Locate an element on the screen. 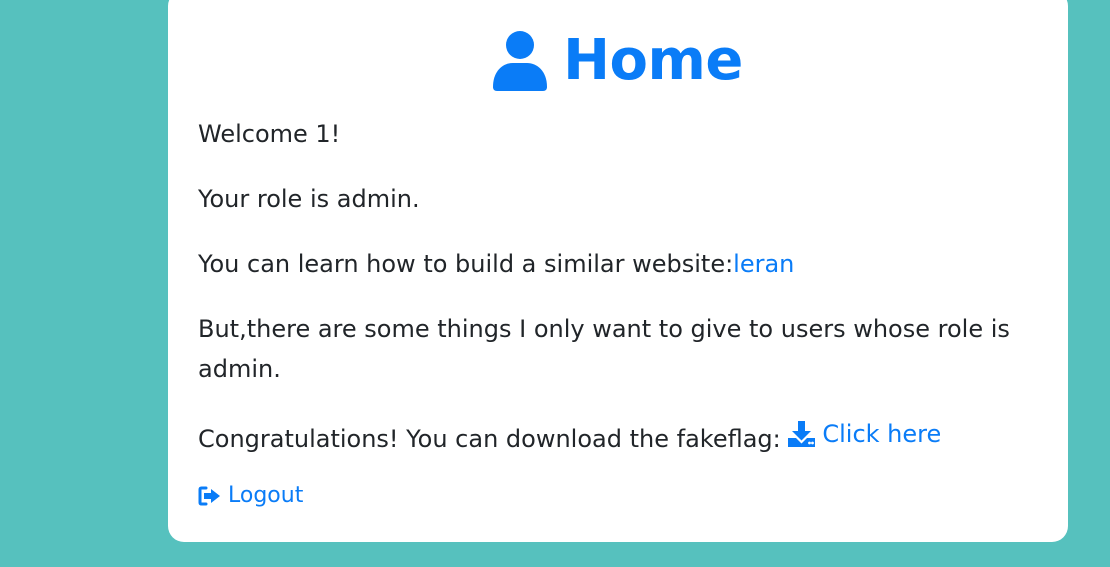 Image resolution: width=1110 pixels, height=567 pixels. download-link: Click here is located at coordinates (864, 434).